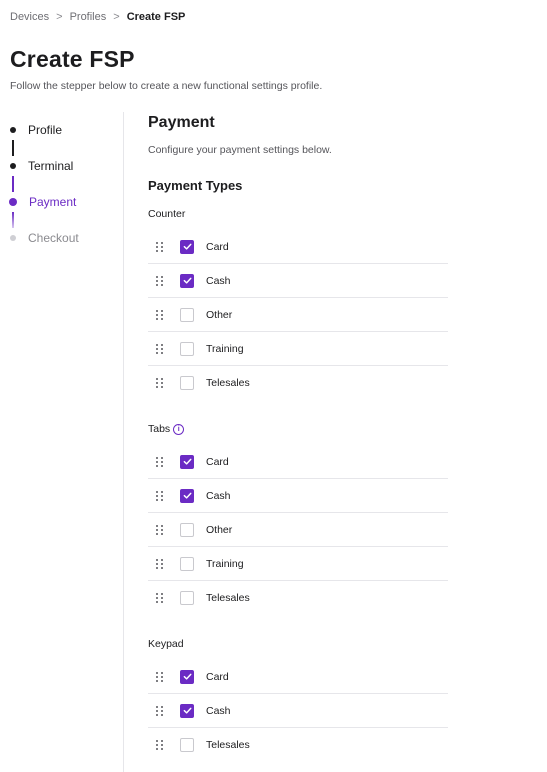  Describe the element at coordinates (159, 429) in the screenshot. I see `group-label-text: Tabs` at that location.